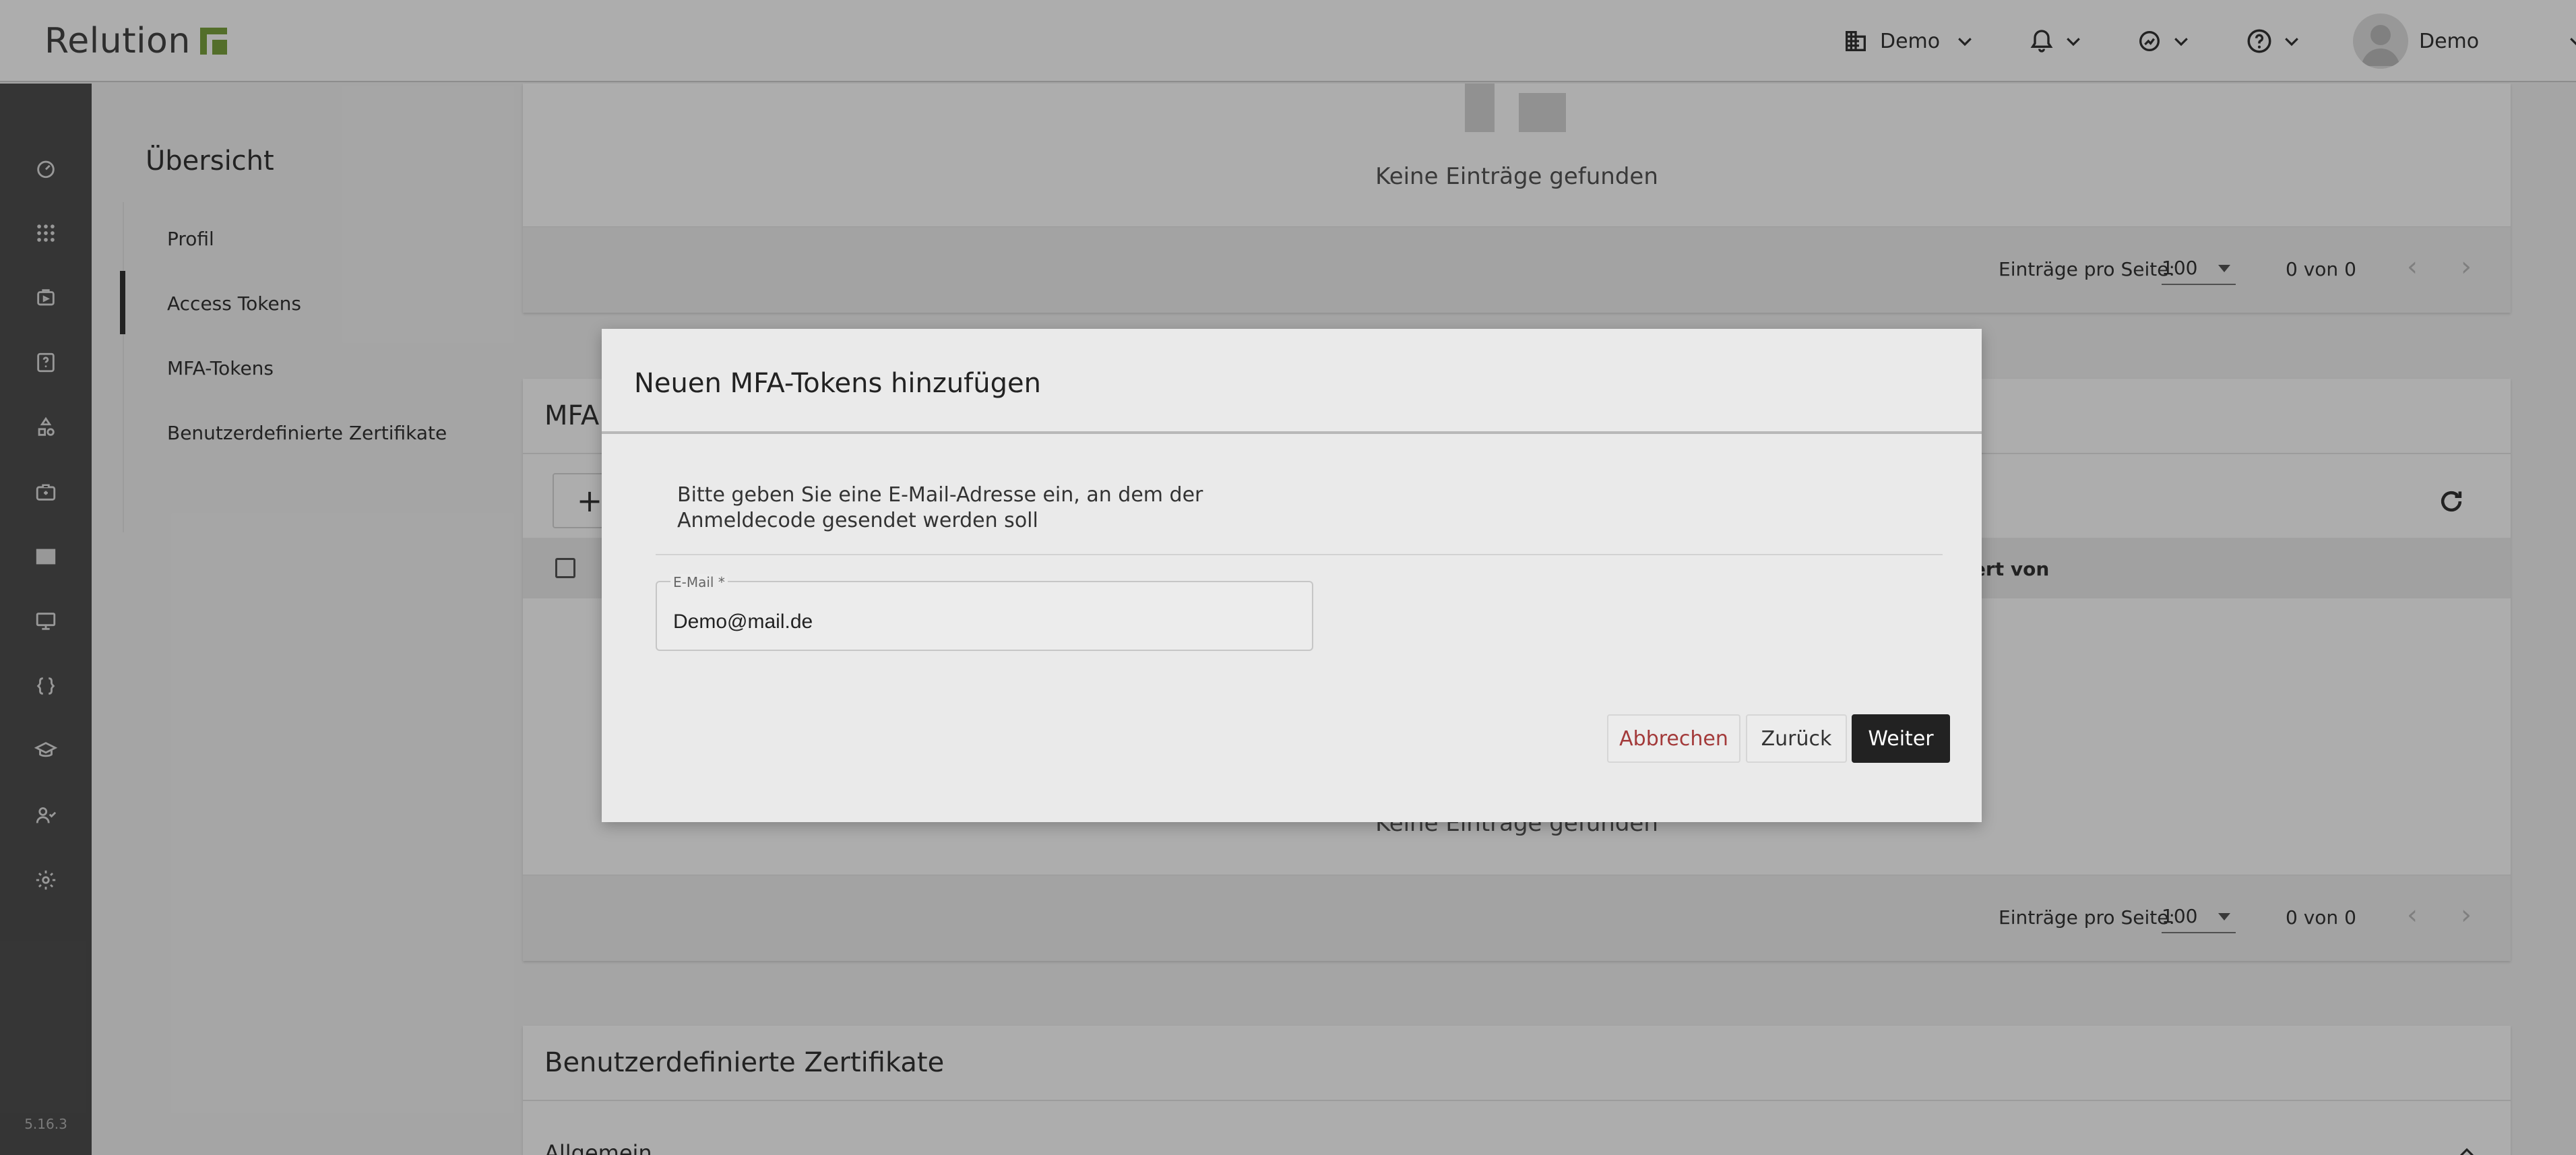 The width and height of the screenshot is (2576, 1155). Describe the element at coordinates (1292, 432) in the screenshot. I see `dialog-divider` at that location.